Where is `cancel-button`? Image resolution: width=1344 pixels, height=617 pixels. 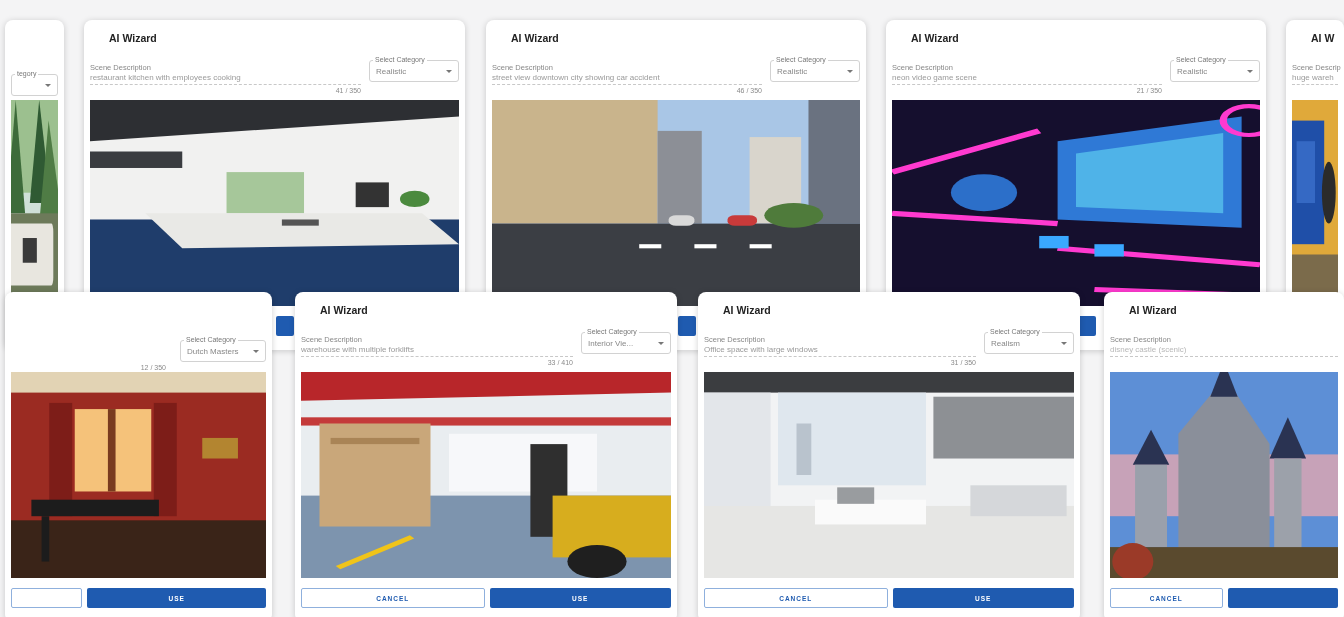
cancel-button is located at coordinates (47, 598).